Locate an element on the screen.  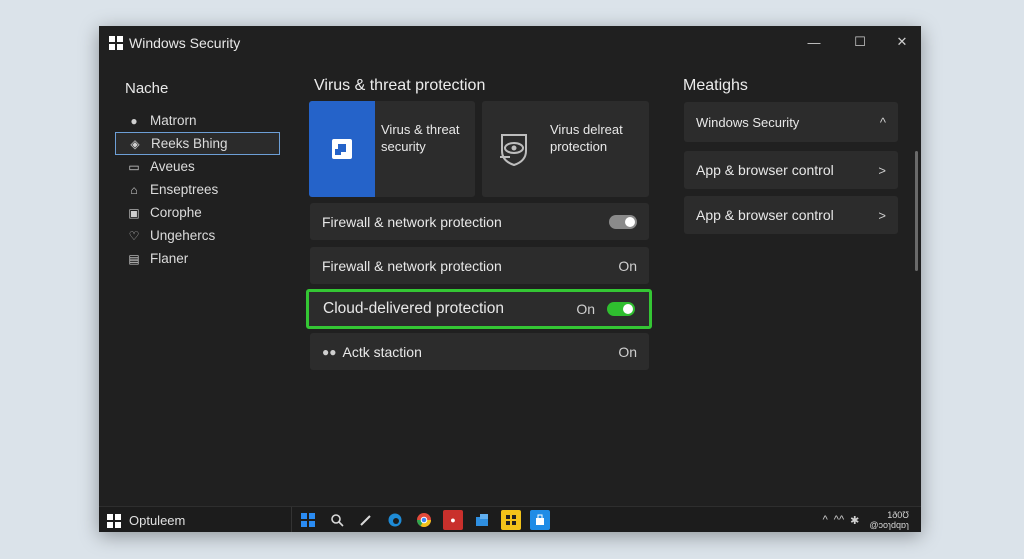
sidebar-item-corophe: ▣ Corophe is located at coordinates (197, 212).